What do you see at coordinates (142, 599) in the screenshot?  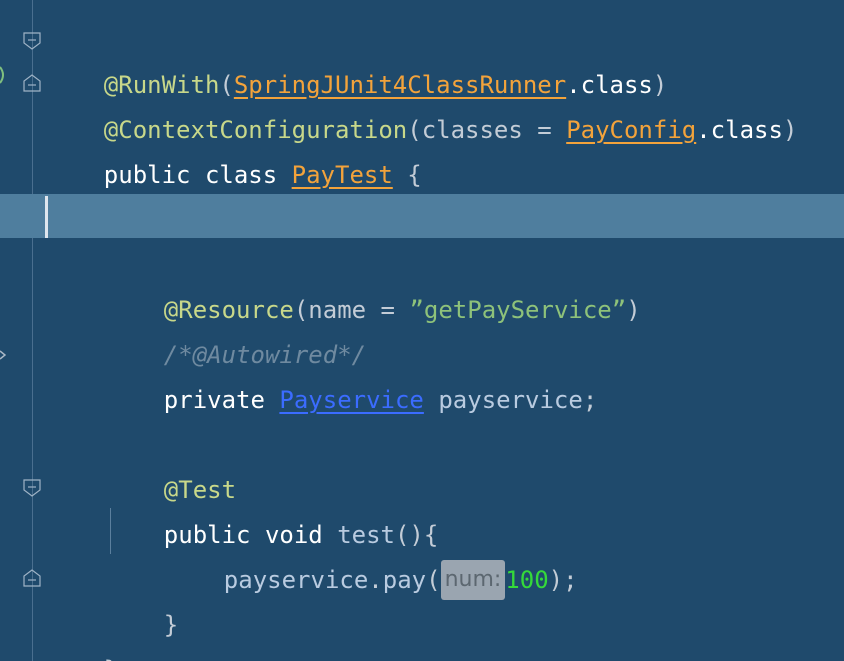 I see `code-line-12: }` at bounding box center [142, 599].